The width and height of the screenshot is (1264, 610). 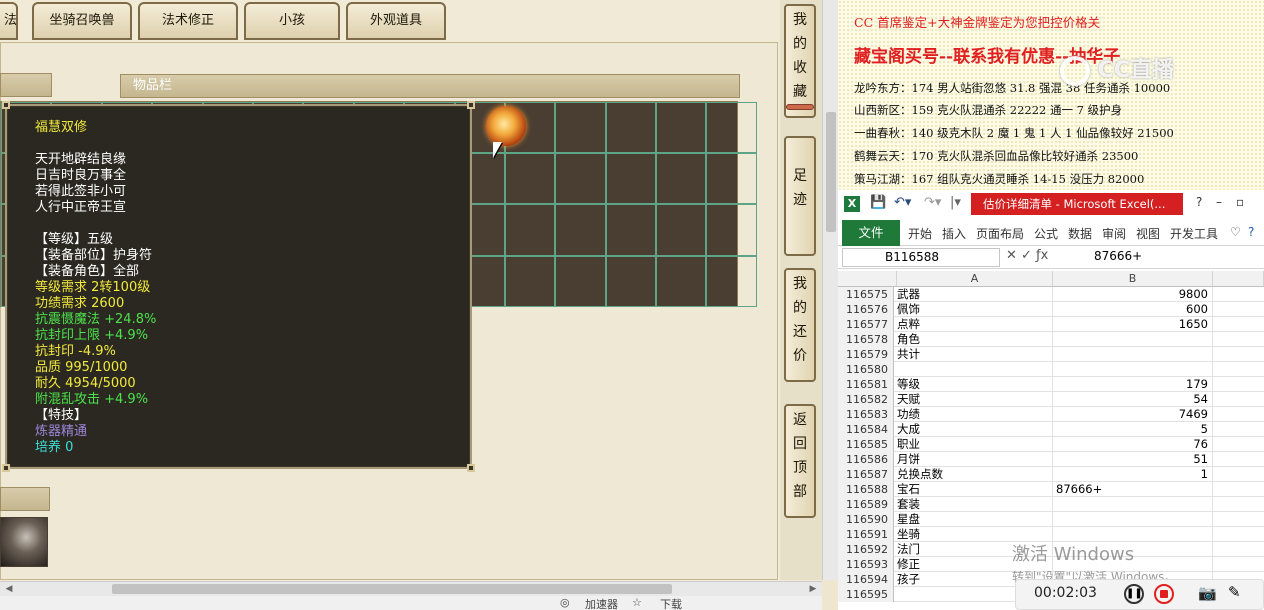 I want to click on tab-appearance: 外观道具, so click(x=396, y=21).